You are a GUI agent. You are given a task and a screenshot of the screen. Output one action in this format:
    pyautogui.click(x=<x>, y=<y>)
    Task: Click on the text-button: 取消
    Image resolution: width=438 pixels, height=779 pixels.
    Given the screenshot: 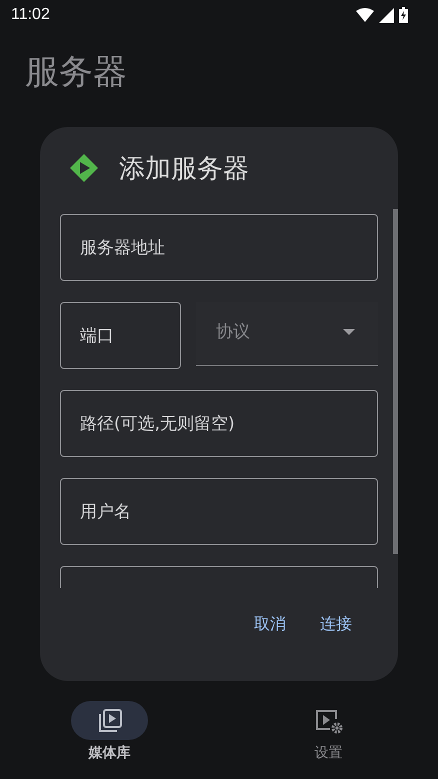 What is the action you would take?
    pyautogui.click(x=270, y=624)
    